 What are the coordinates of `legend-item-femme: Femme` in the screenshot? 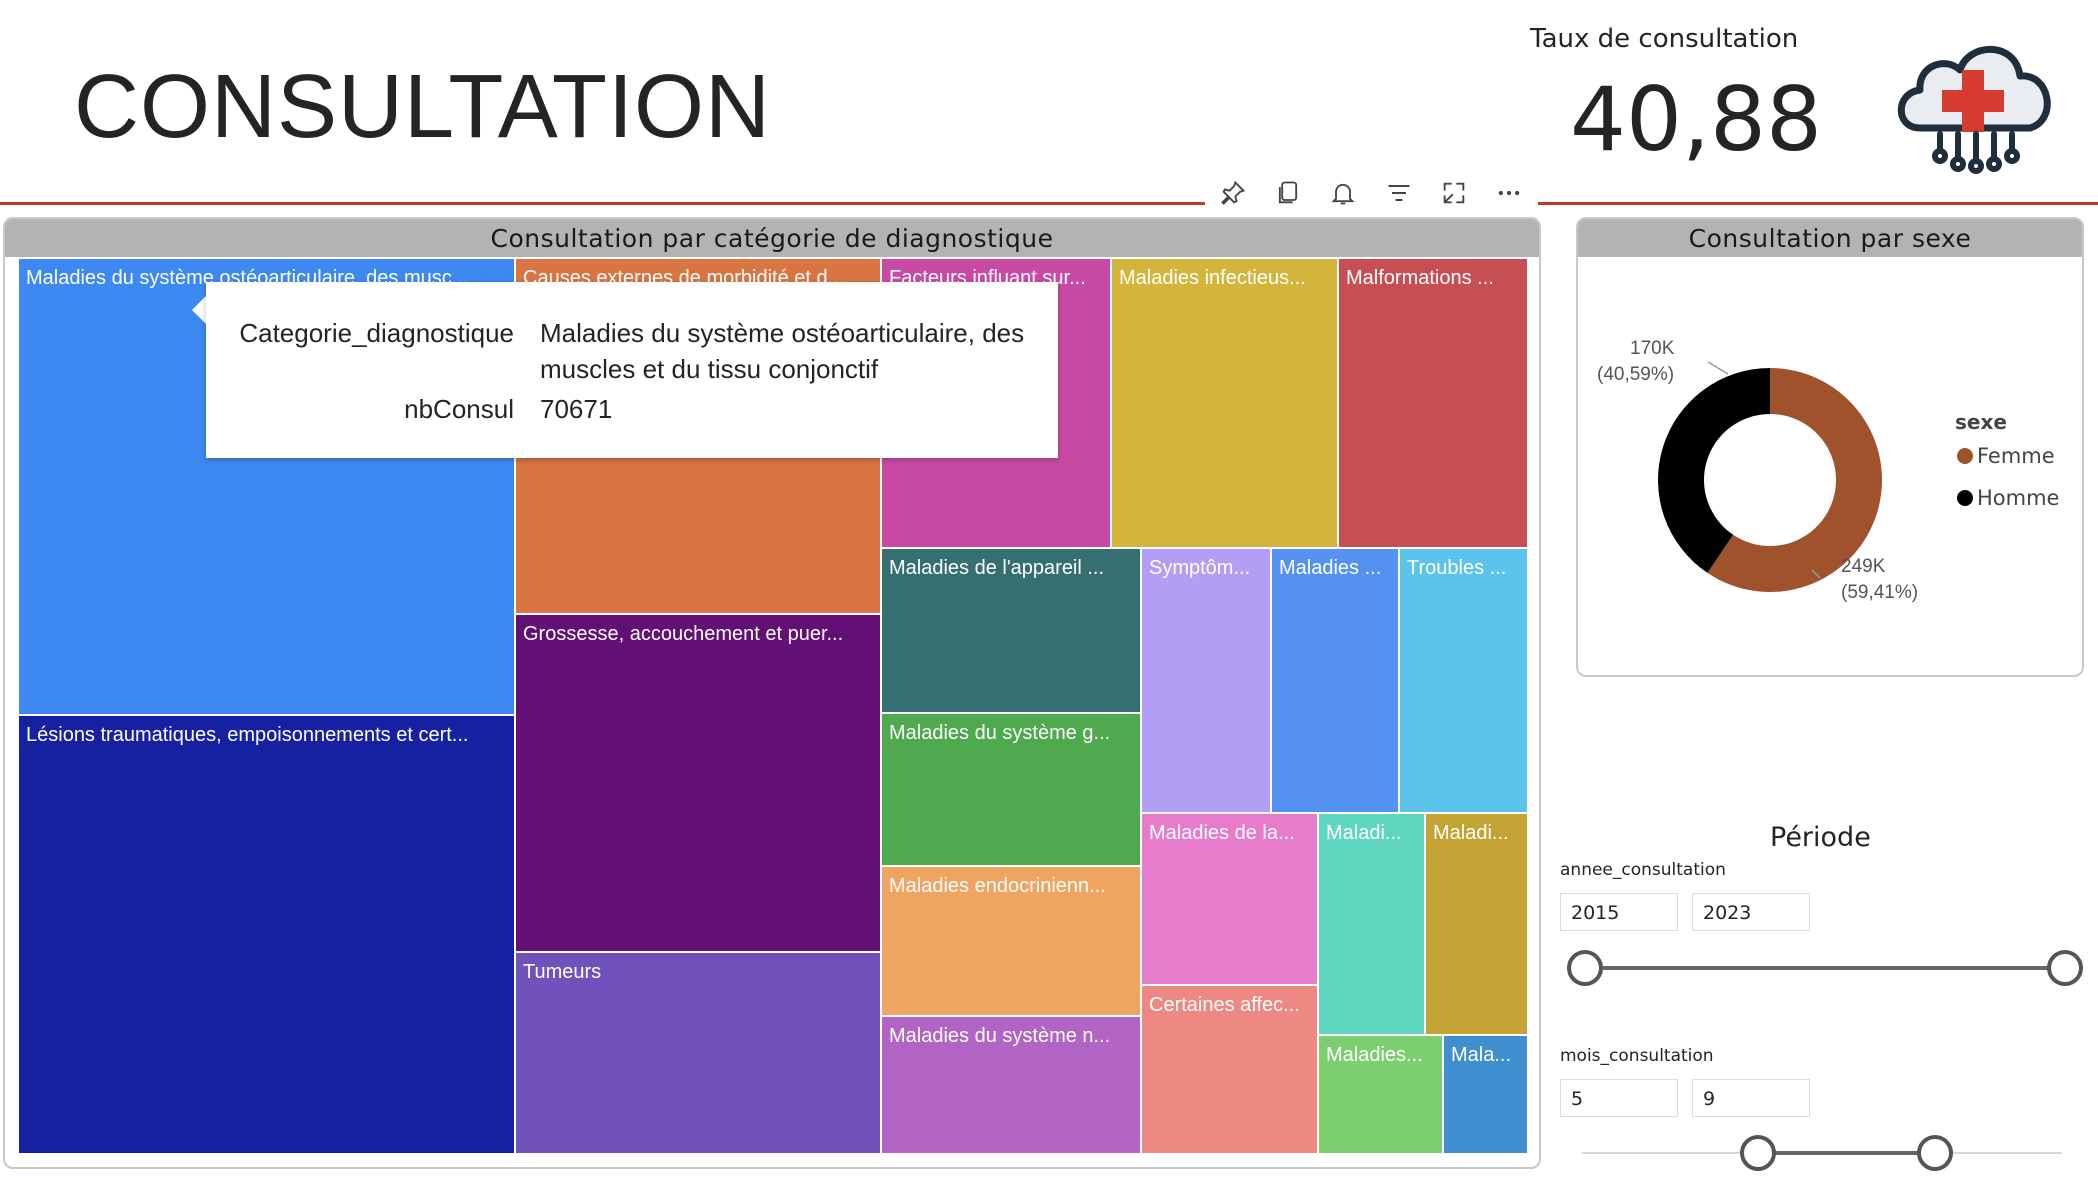 It's located at (2006, 456).